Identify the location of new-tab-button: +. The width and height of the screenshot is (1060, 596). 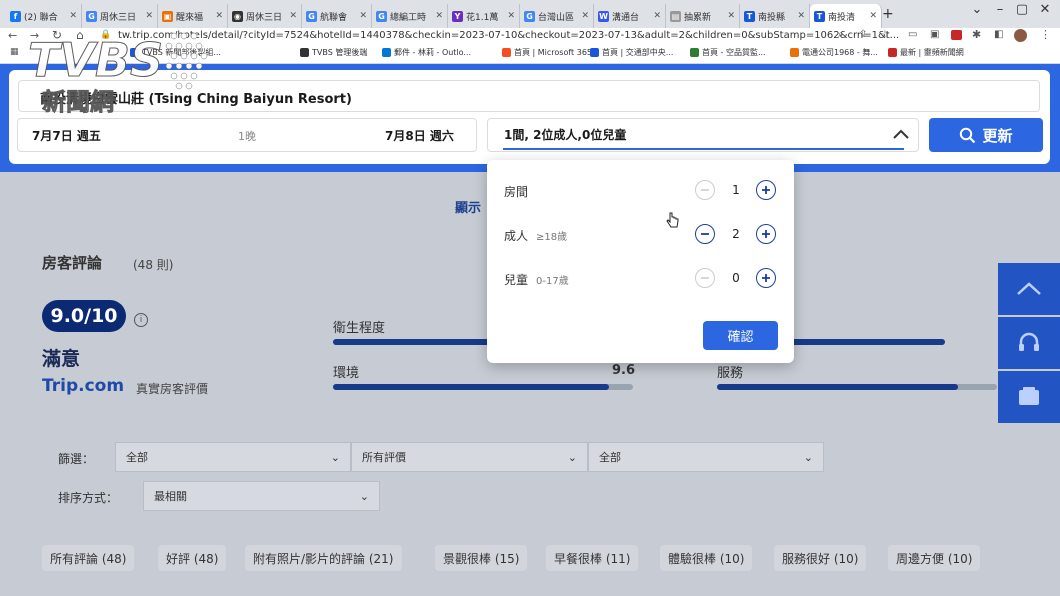
(888, 14).